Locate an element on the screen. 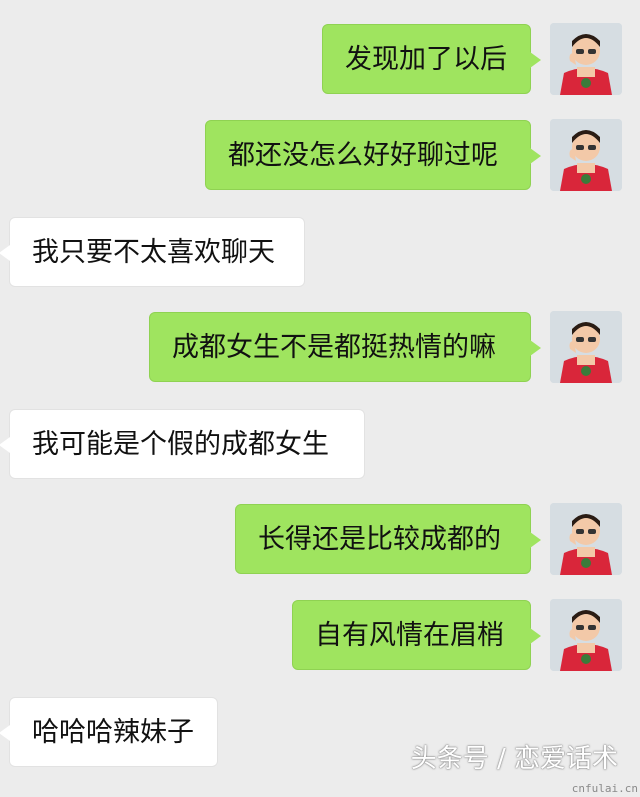 This screenshot has width=640, height=797. message-text: 我可能是个假的成都女生 is located at coordinates (180, 444).